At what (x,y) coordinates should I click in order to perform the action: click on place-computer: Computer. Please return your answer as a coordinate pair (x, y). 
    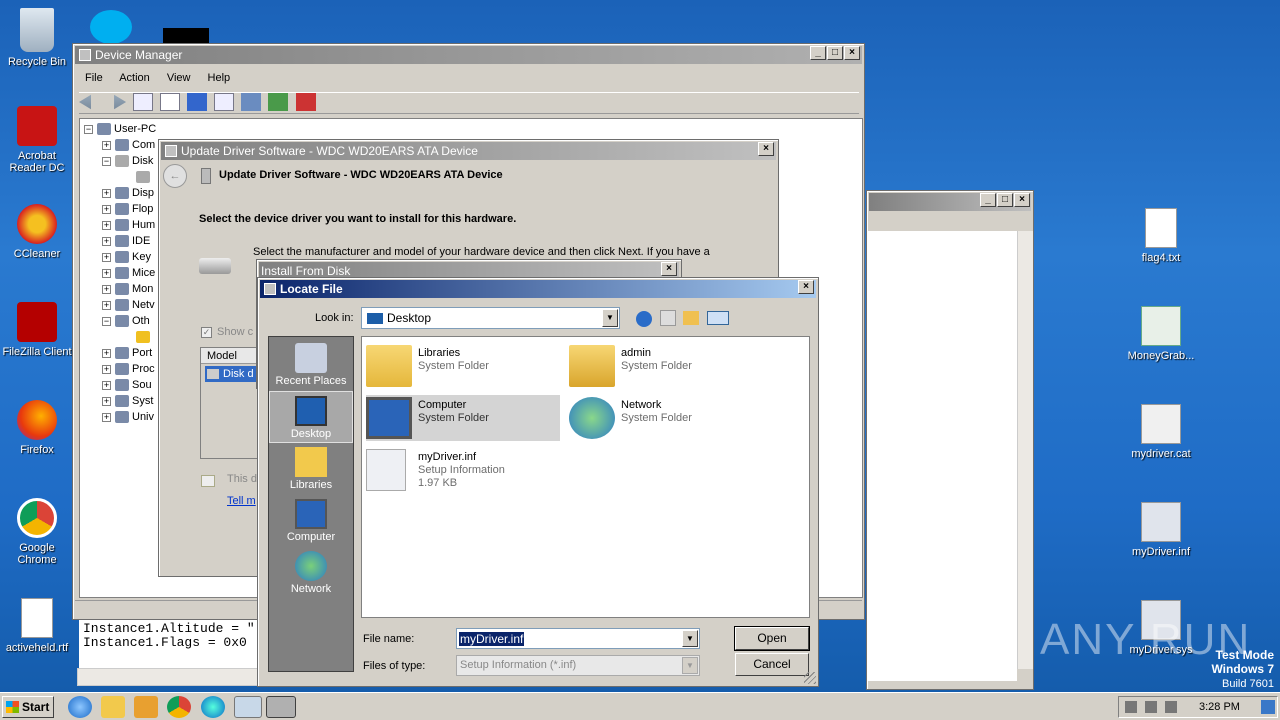
    Looking at the image, I should click on (311, 521).